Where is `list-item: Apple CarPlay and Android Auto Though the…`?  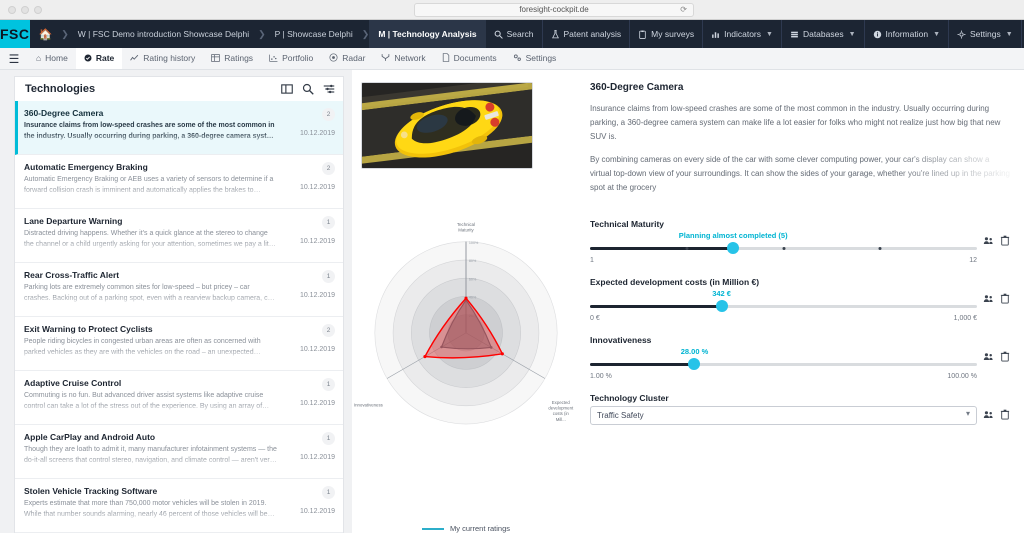 list-item: Apple CarPlay and Android Auto Though the… is located at coordinates (179, 452).